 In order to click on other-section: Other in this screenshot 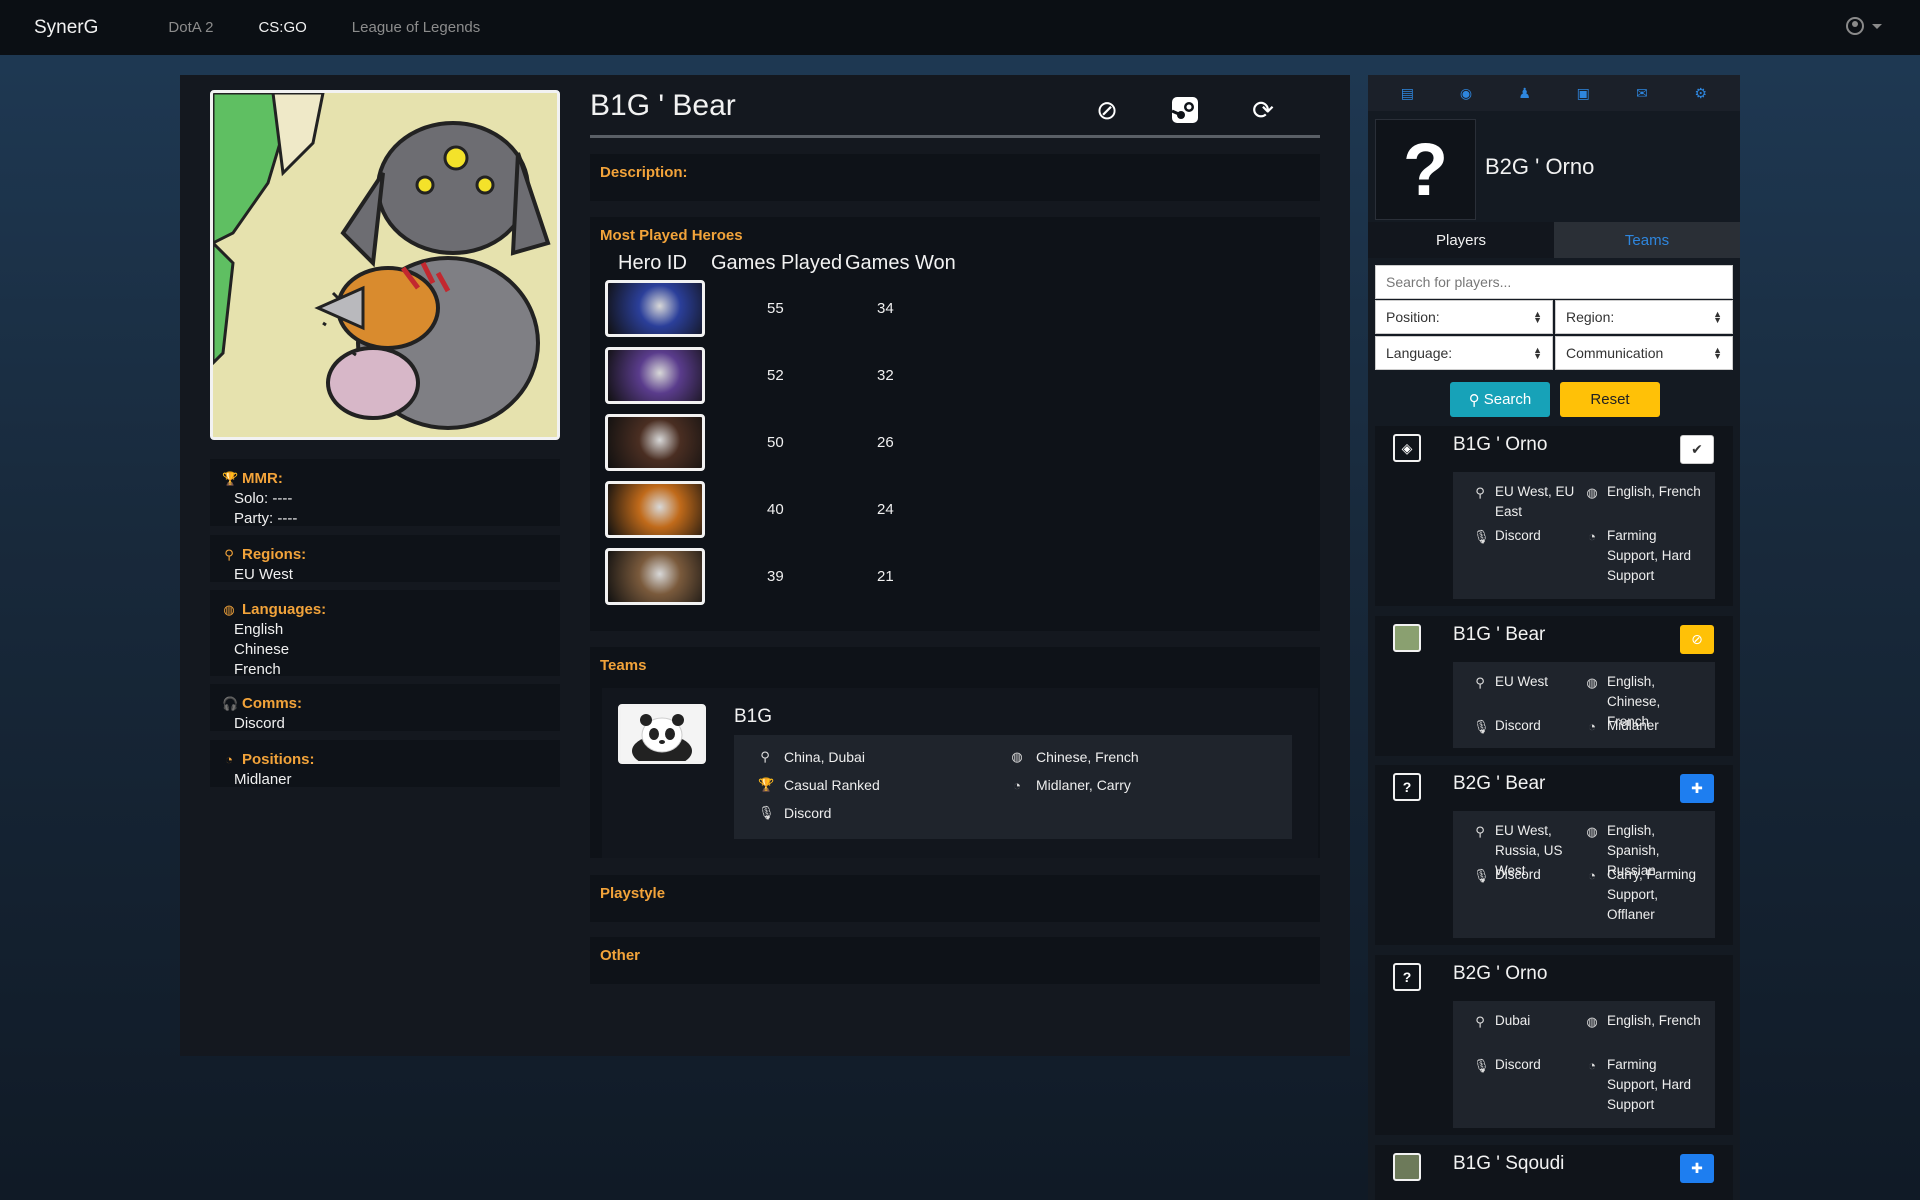, I will do `click(955, 960)`.